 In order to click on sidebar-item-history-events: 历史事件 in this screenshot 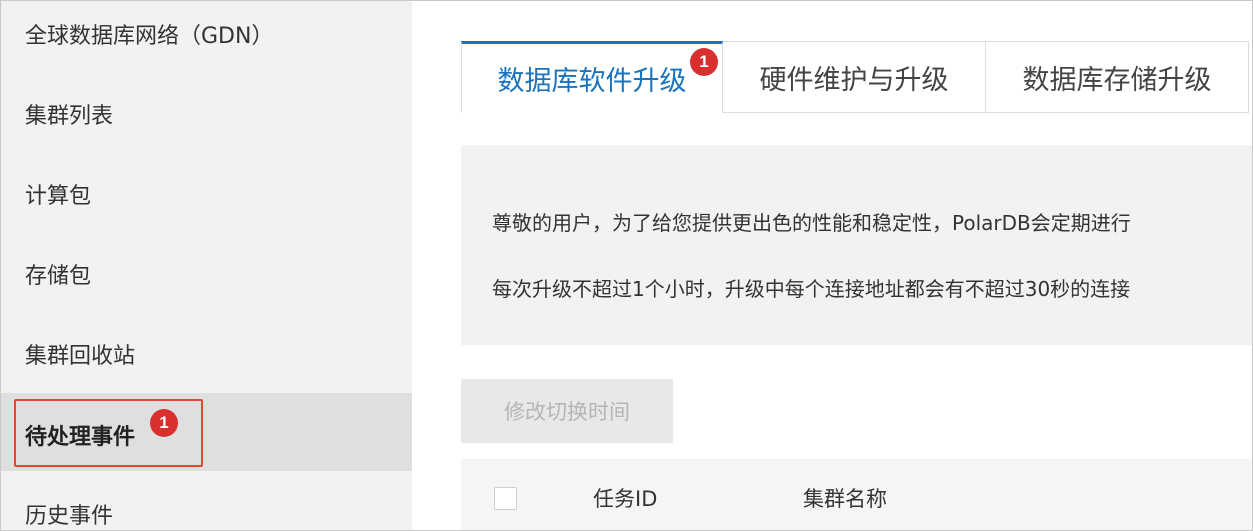, I will do `click(206, 502)`.